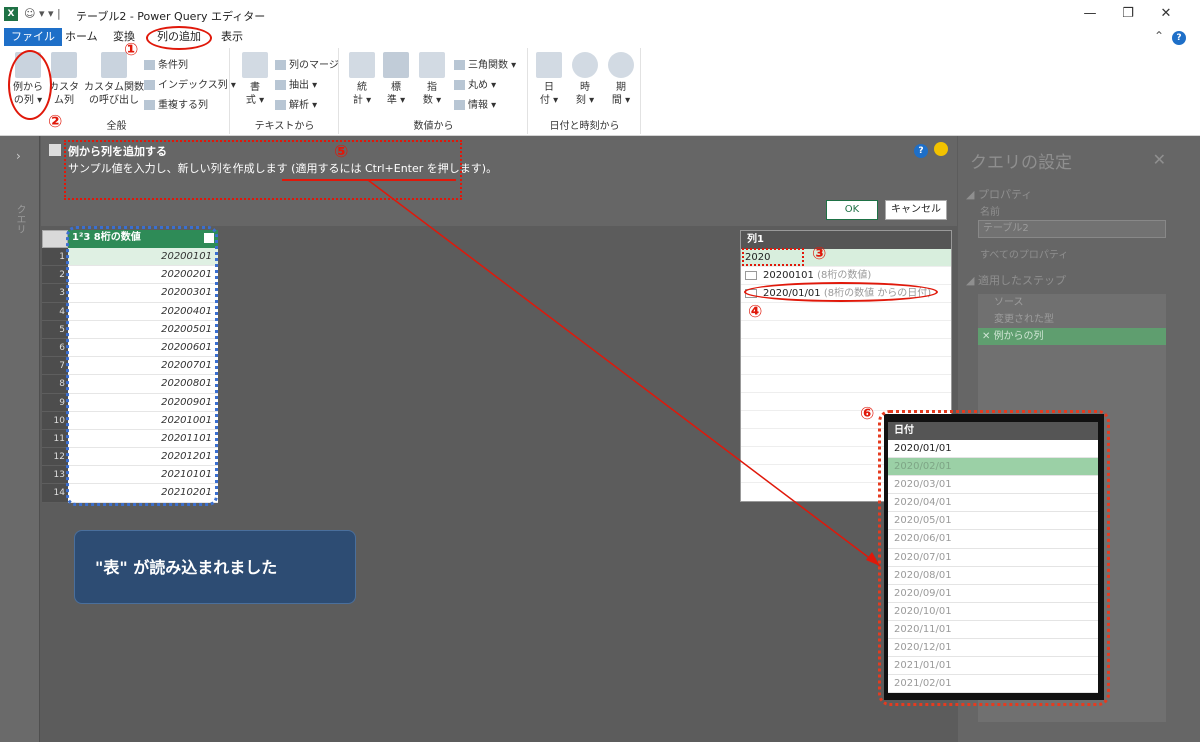  Describe the element at coordinates (1179, 37) in the screenshot. I see `help-icon: ?` at that location.